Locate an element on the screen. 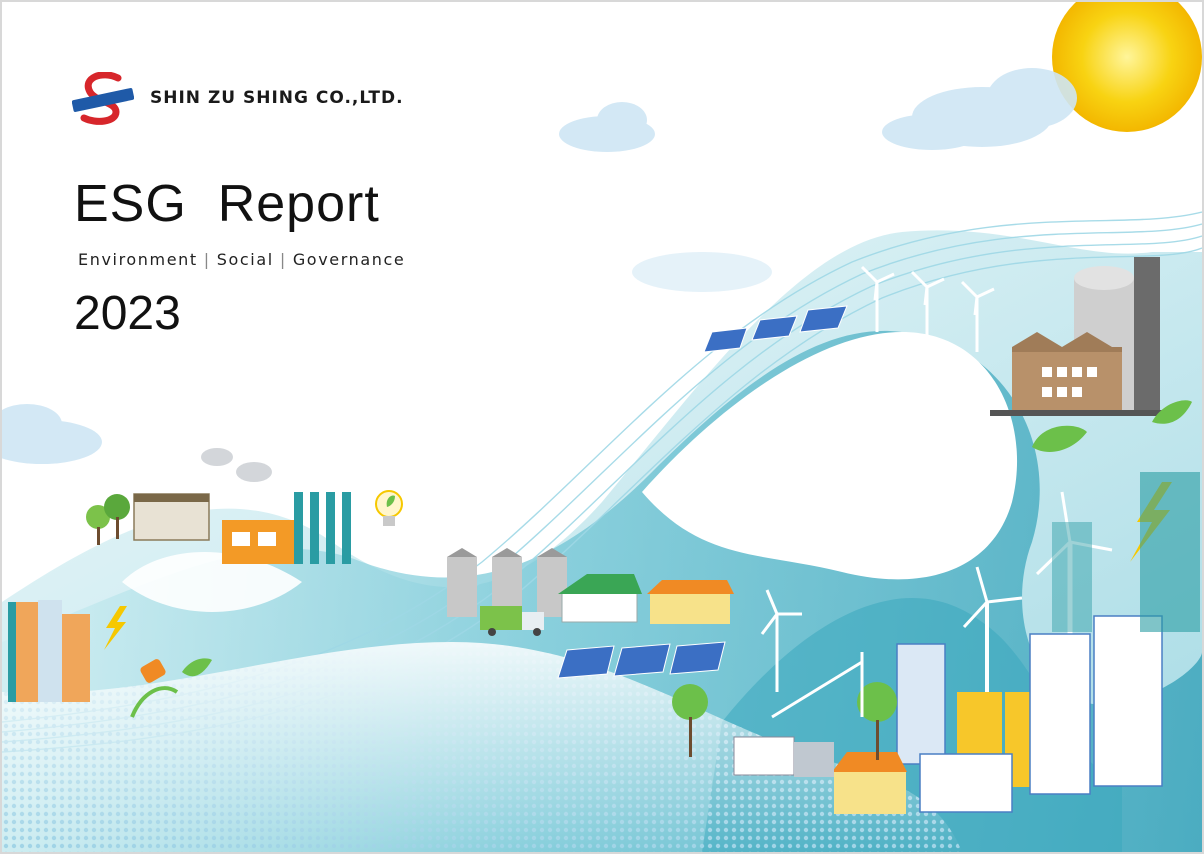 The height and width of the screenshot is (854, 1204). report-year: 2023 is located at coordinates (127, 313).